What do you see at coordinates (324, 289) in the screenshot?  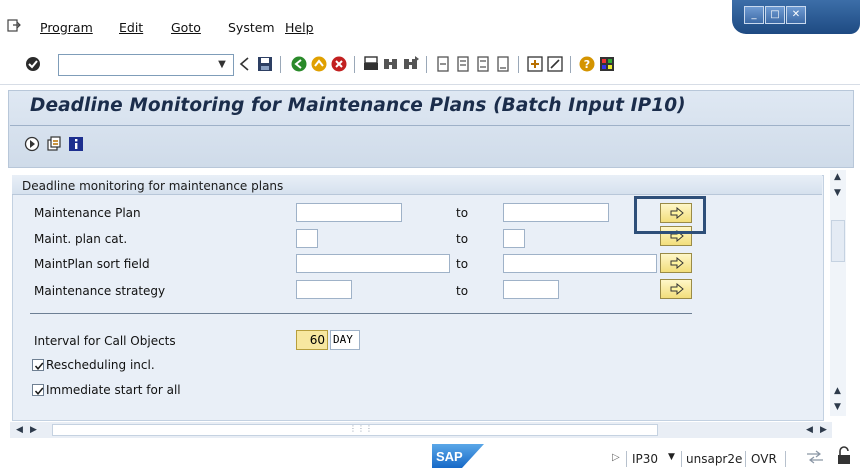 I see `maintenance-strategy-from-field` at bounding box center [324, 289].